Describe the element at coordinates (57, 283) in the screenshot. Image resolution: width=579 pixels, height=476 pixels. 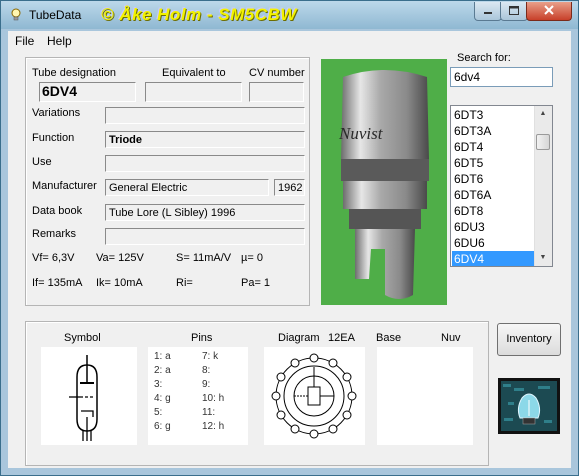
I see `if-value: If= 135mA` at that location.